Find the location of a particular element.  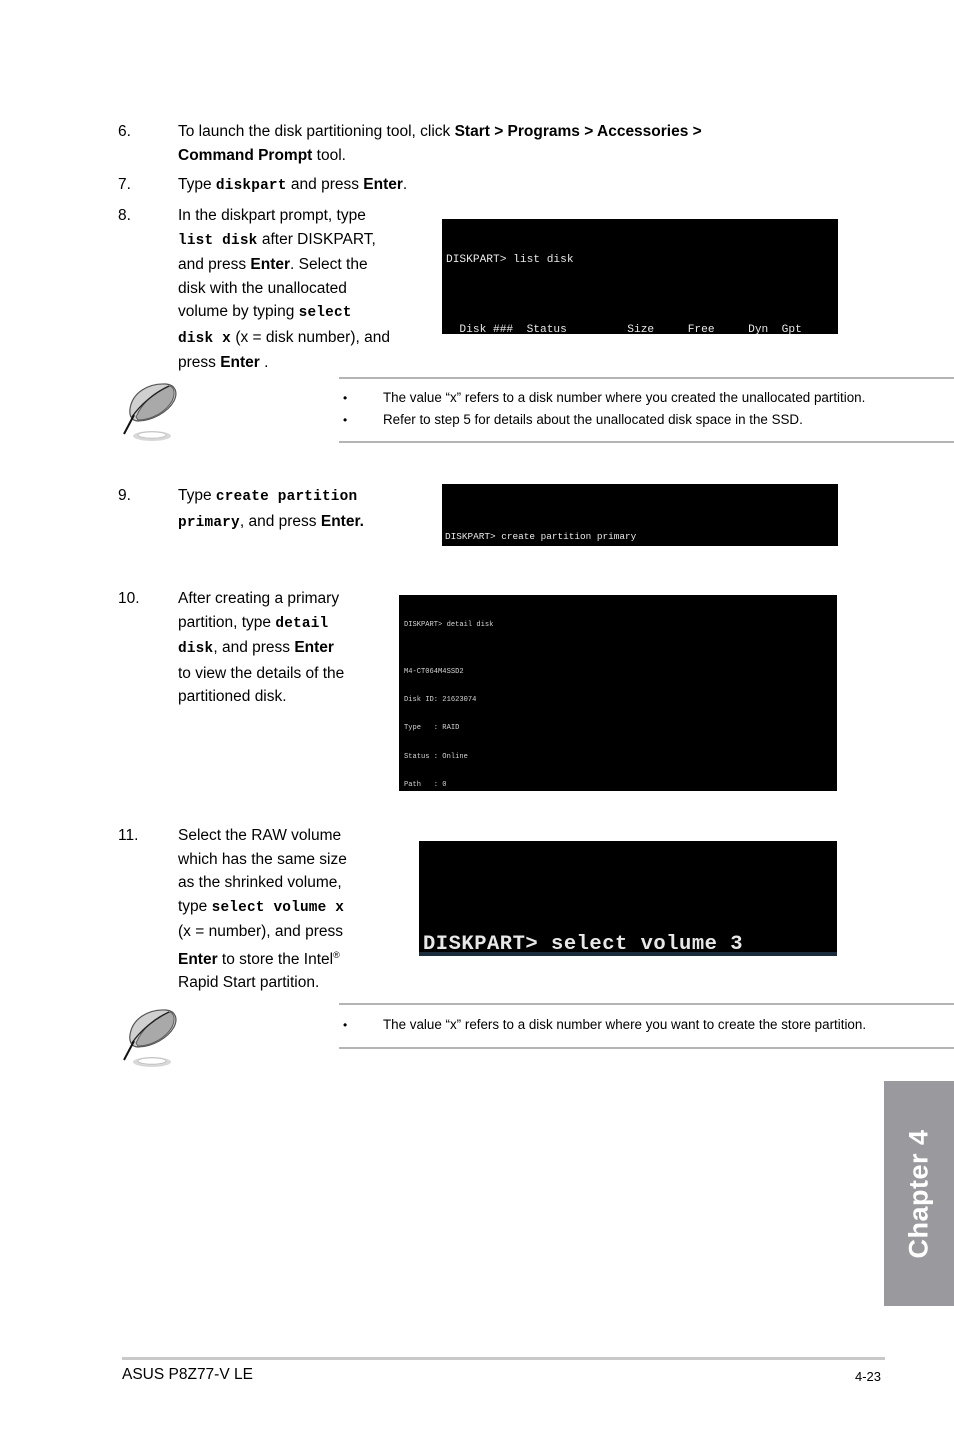

terminal-taskbar-strip is located at coordinates (628, 954).